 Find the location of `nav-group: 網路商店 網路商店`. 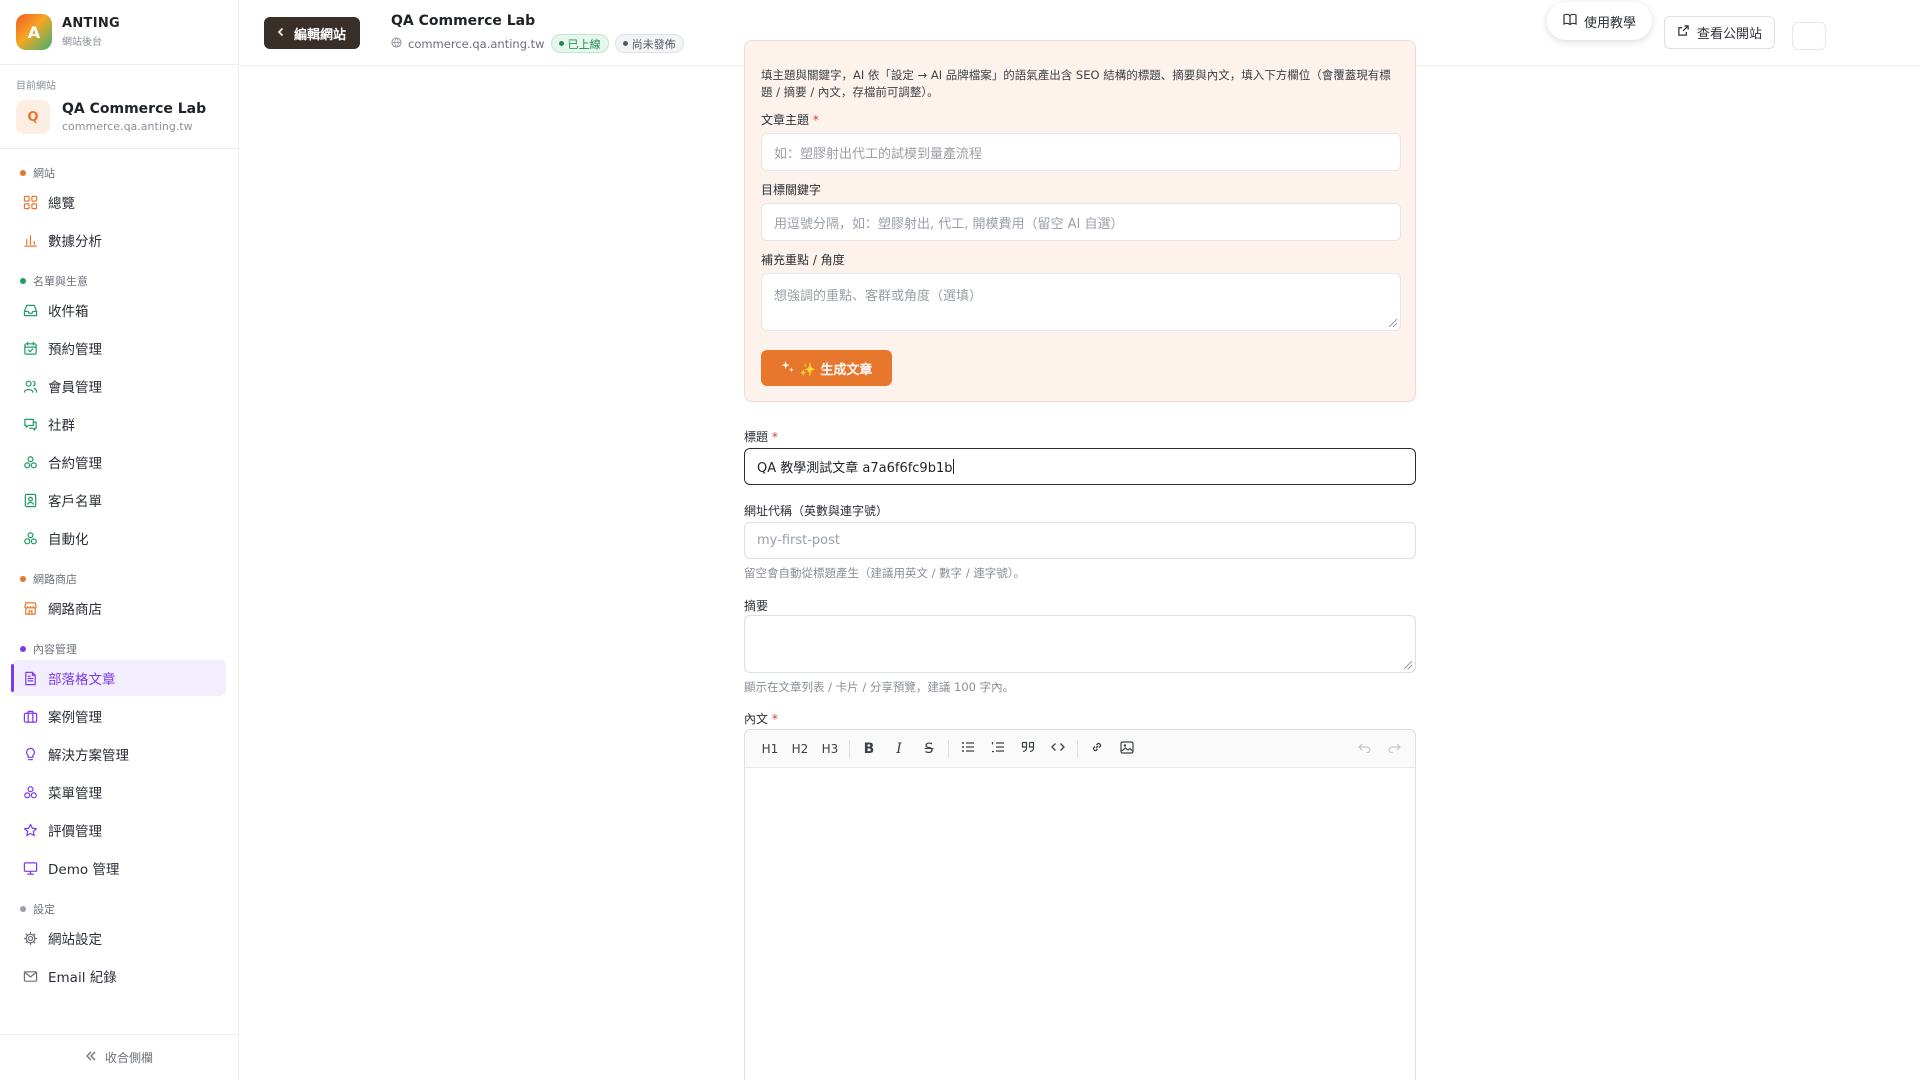

nav-group: 網路商店 網路商店 is located at coordinates (119, 598).